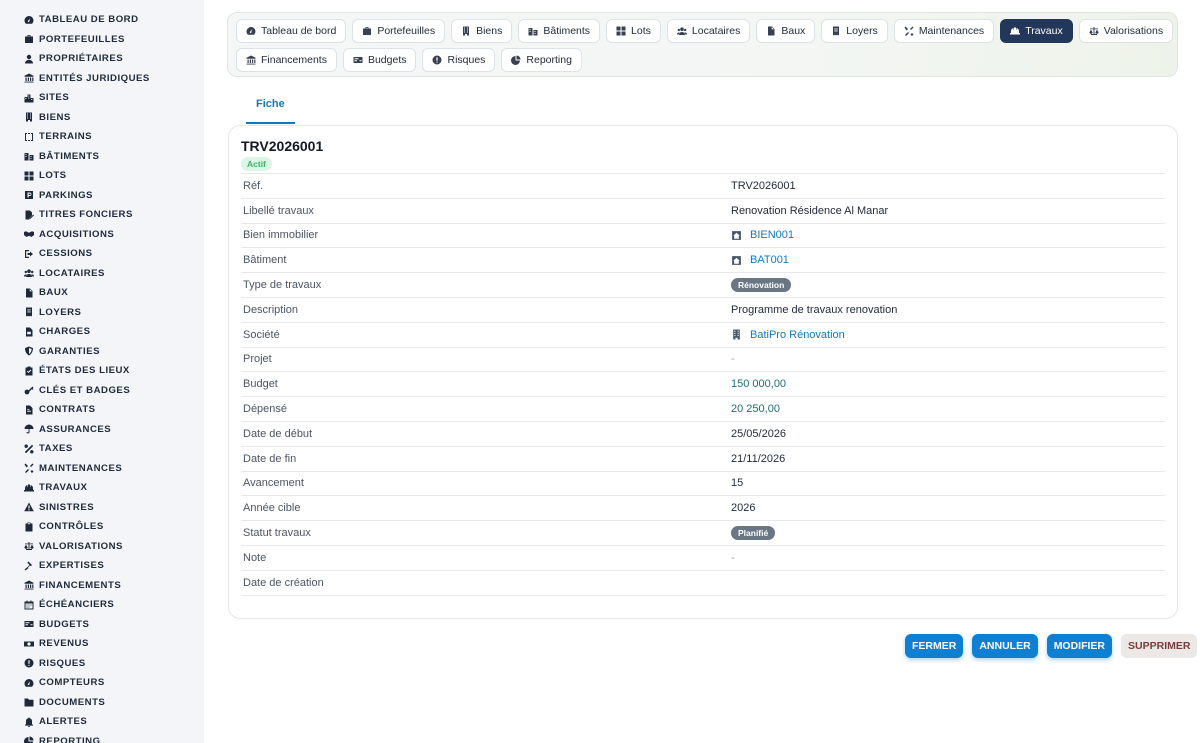  What do you see at coordinates (71, 527) in the screenshot?
I see `sidebar-item-label: CONTRÔLES` at bounding box center [71, 527].